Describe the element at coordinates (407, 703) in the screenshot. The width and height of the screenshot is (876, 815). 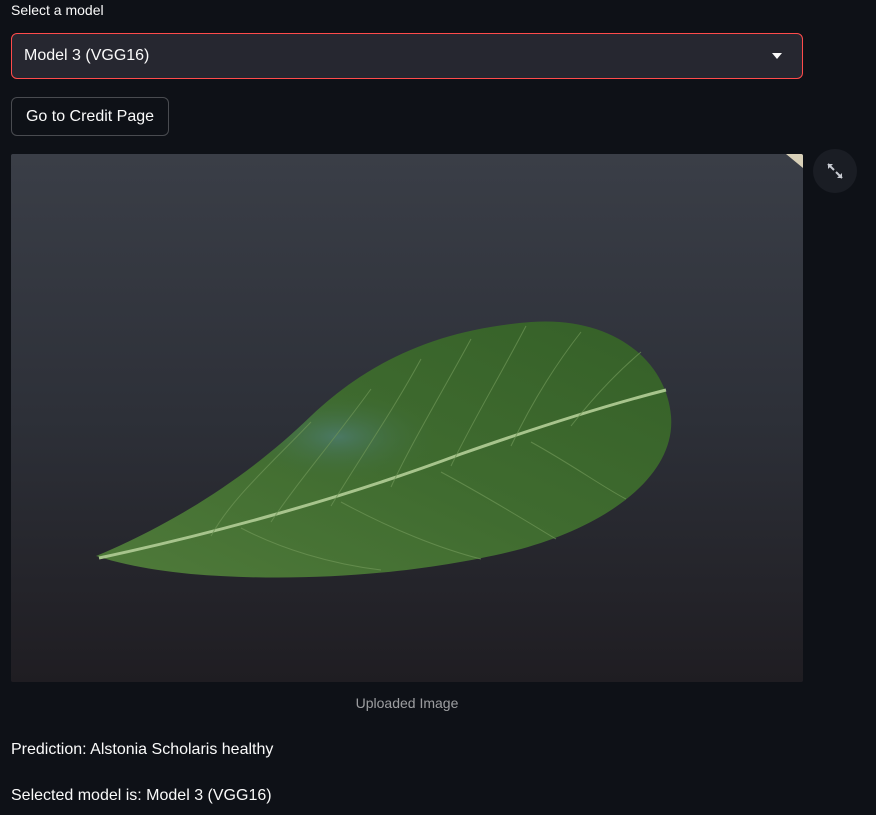
I see `image-caption: Uploaded Image` at that location.